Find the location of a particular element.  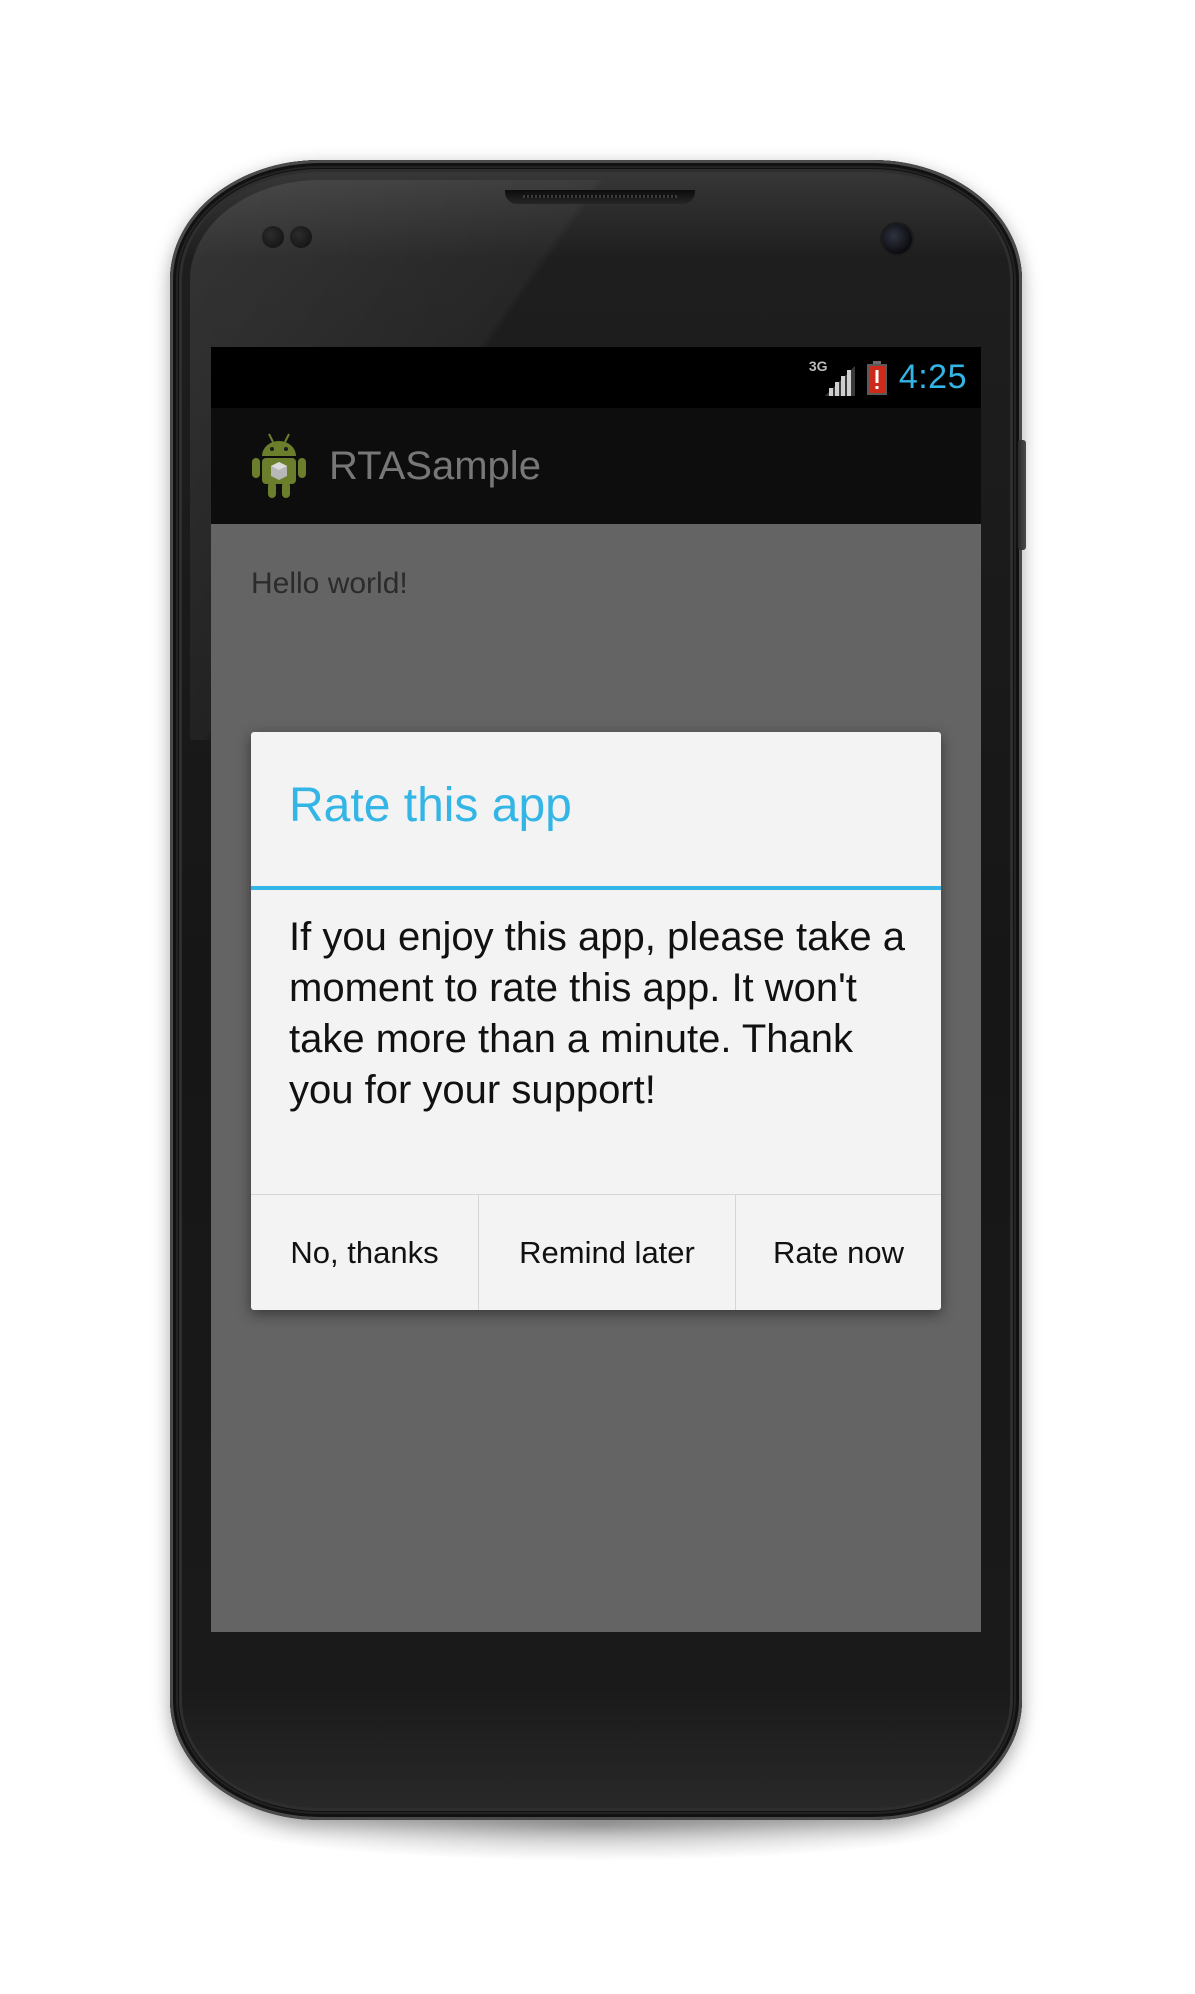

cell-signal-icon: 3G is located at coordinates (832, 378).